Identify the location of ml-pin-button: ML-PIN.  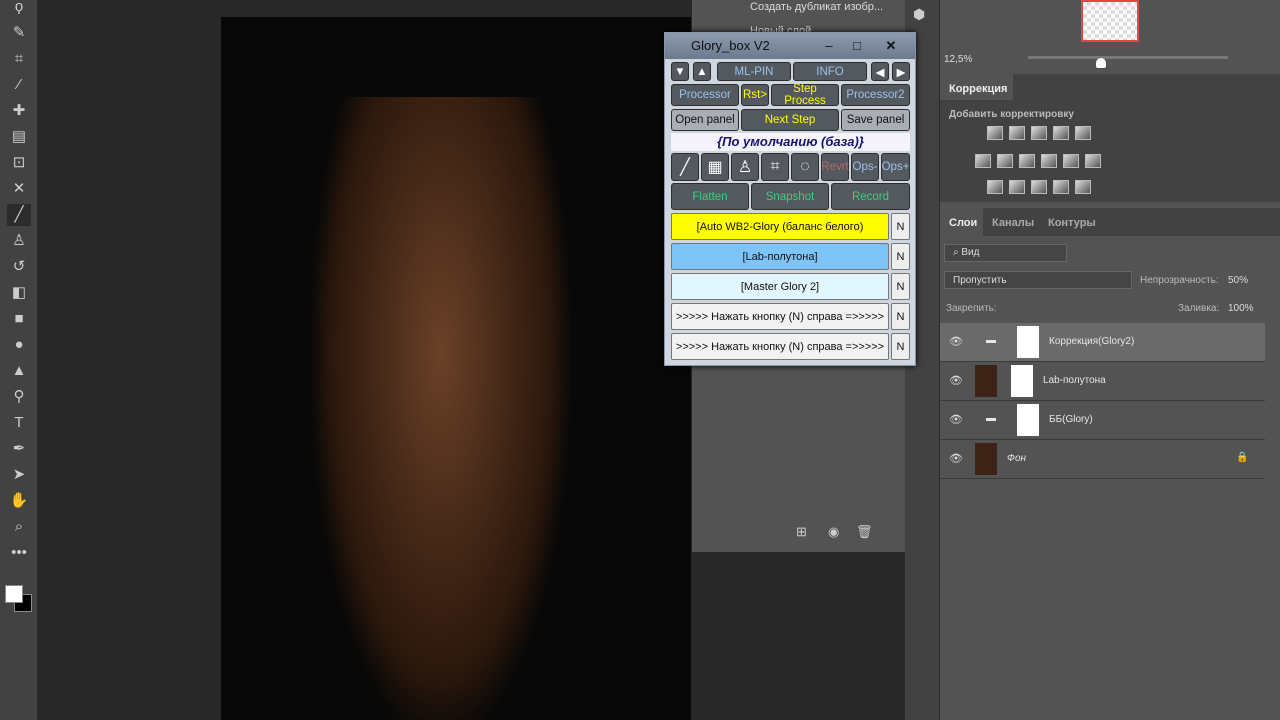
(754, 71).